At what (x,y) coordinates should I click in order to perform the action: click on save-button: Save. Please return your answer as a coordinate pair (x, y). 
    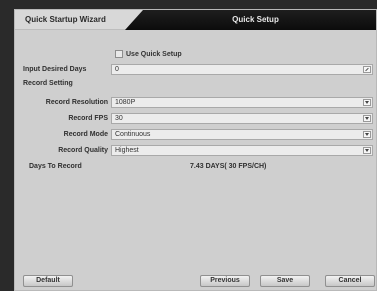
    Looking at the image, I should click on (285, 281).